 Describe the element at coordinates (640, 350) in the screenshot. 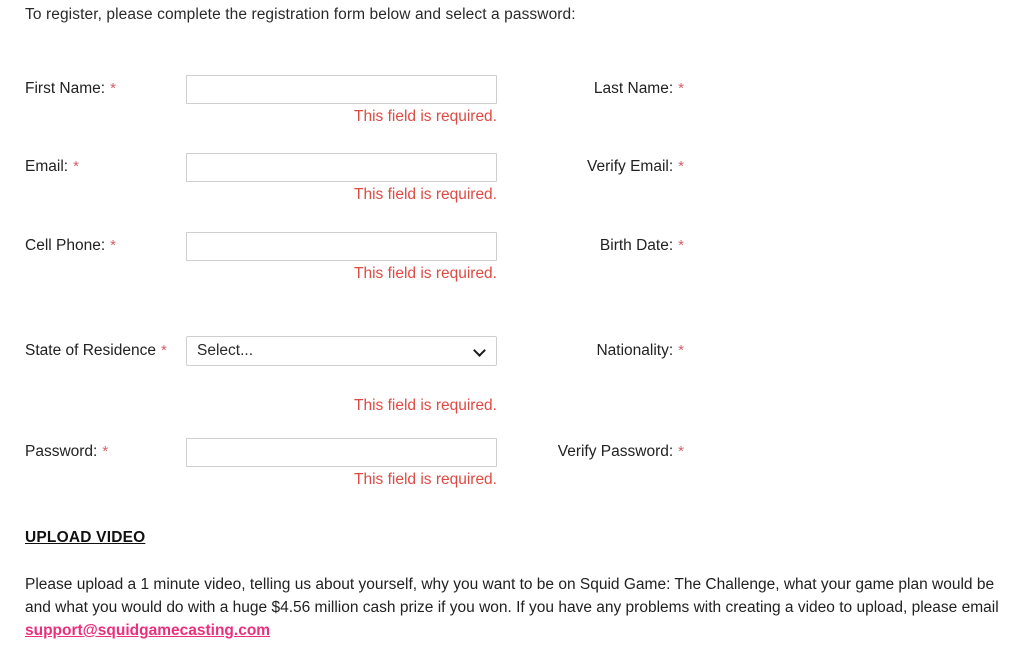

I see `nationality-label: Nationality: *` at that location.